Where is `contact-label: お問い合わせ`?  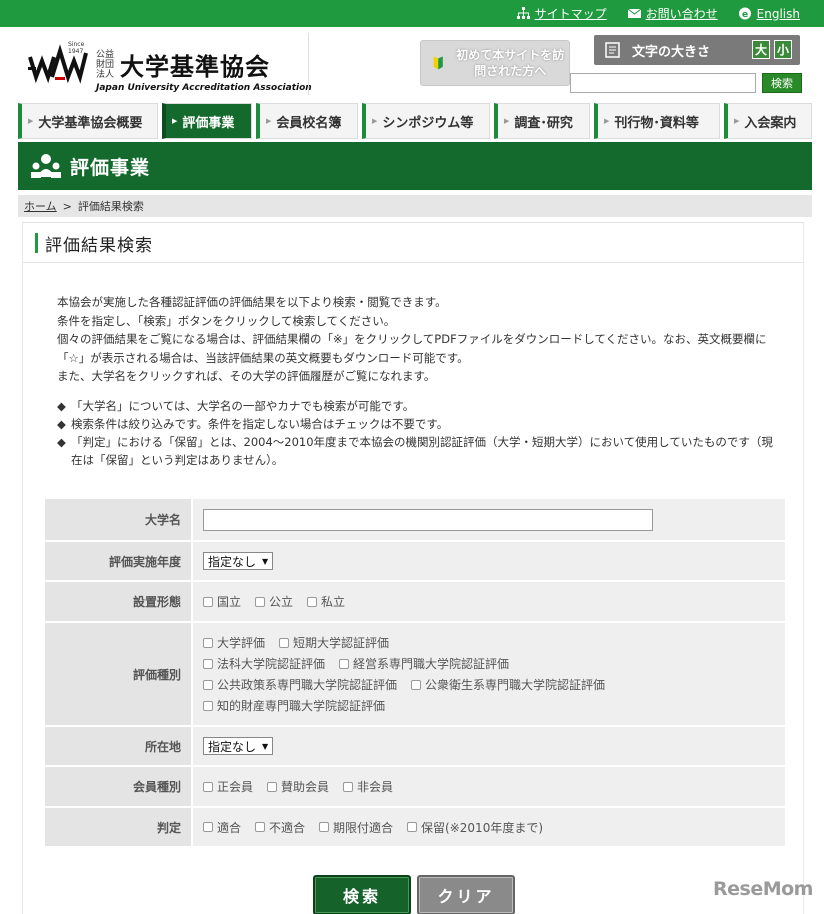
contact-label: お問い合わせ is located at coordinates (681, 14).